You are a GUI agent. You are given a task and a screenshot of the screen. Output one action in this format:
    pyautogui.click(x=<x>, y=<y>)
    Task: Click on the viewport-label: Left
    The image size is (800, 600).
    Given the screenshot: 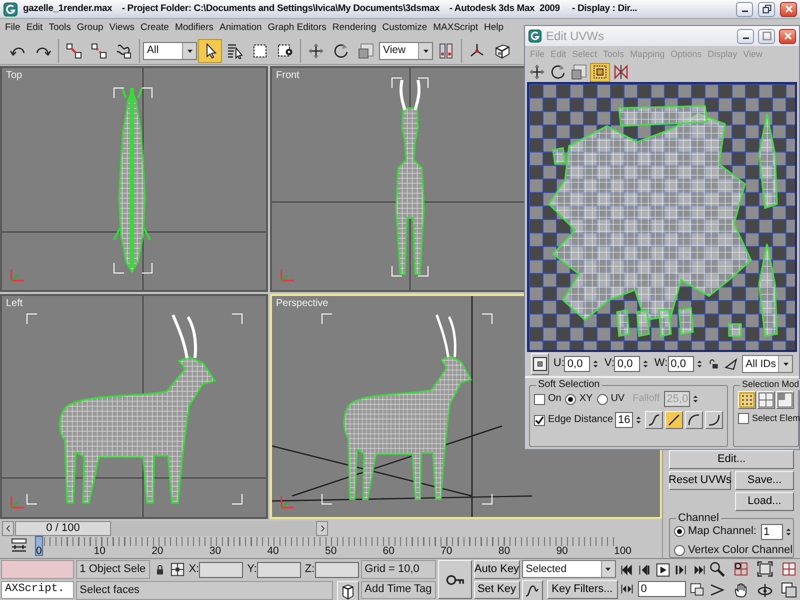 What is the action you would take?
    pyautogui.click(x=14, y=304)
    